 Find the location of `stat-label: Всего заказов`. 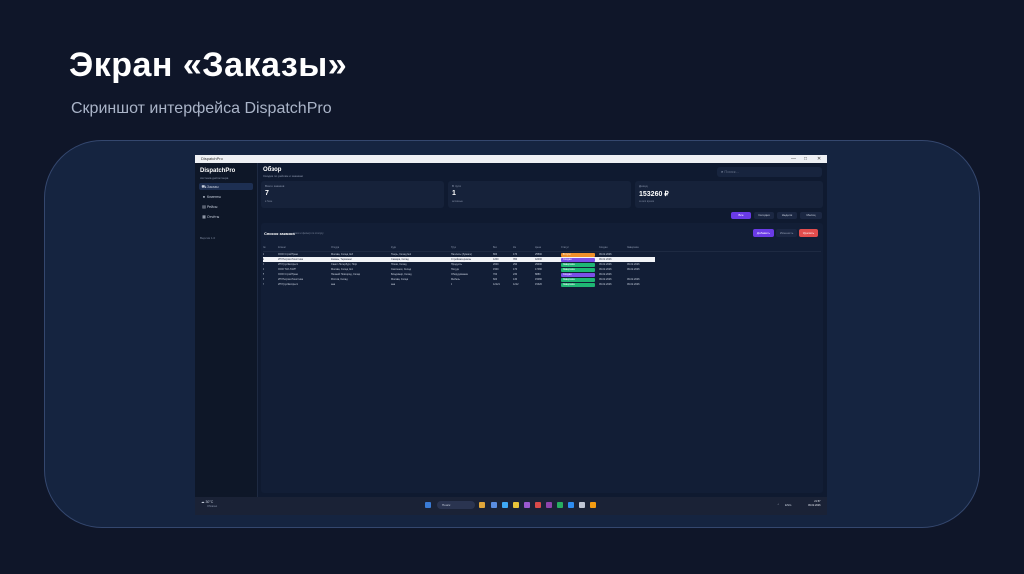

stat-label: Всего заказов is located at coordinates (275, 186).